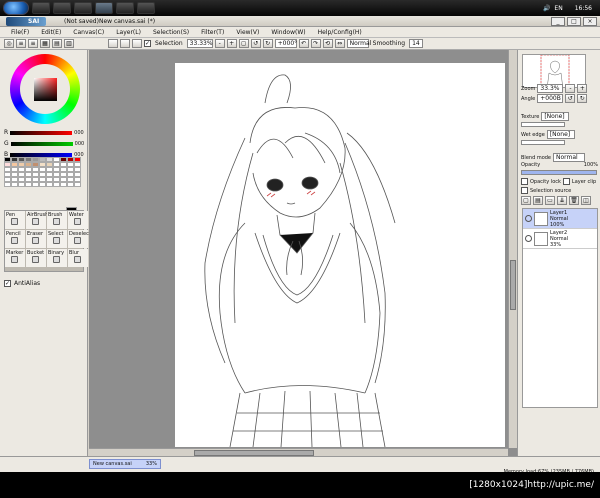 The image size is (600, 498). I want to click on layer-item: Layer2 Normal 33%, so click(560, 239).